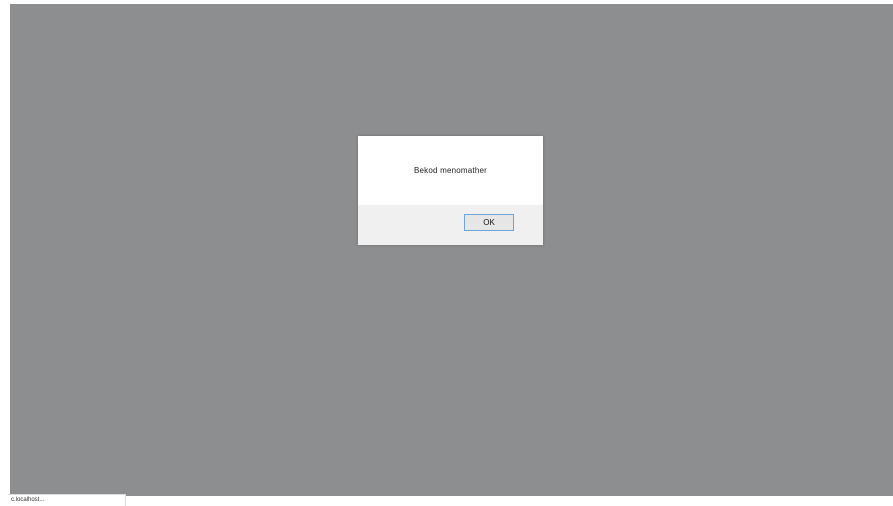  I want to click on ok-button: OK, so click(489, 222).